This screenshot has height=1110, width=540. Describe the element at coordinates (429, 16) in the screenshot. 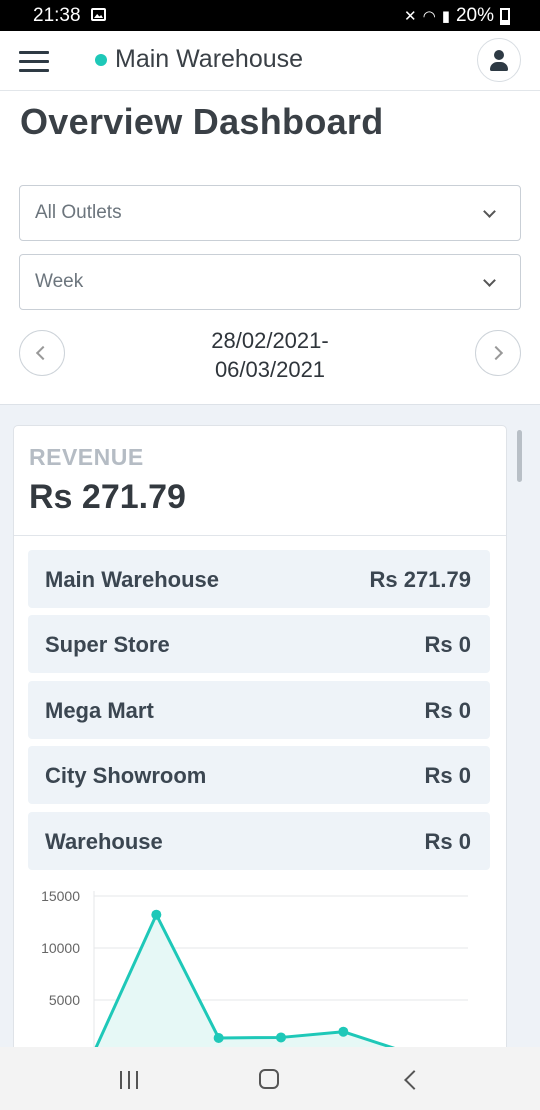

I see `wifi-icon: ◠` at that location.